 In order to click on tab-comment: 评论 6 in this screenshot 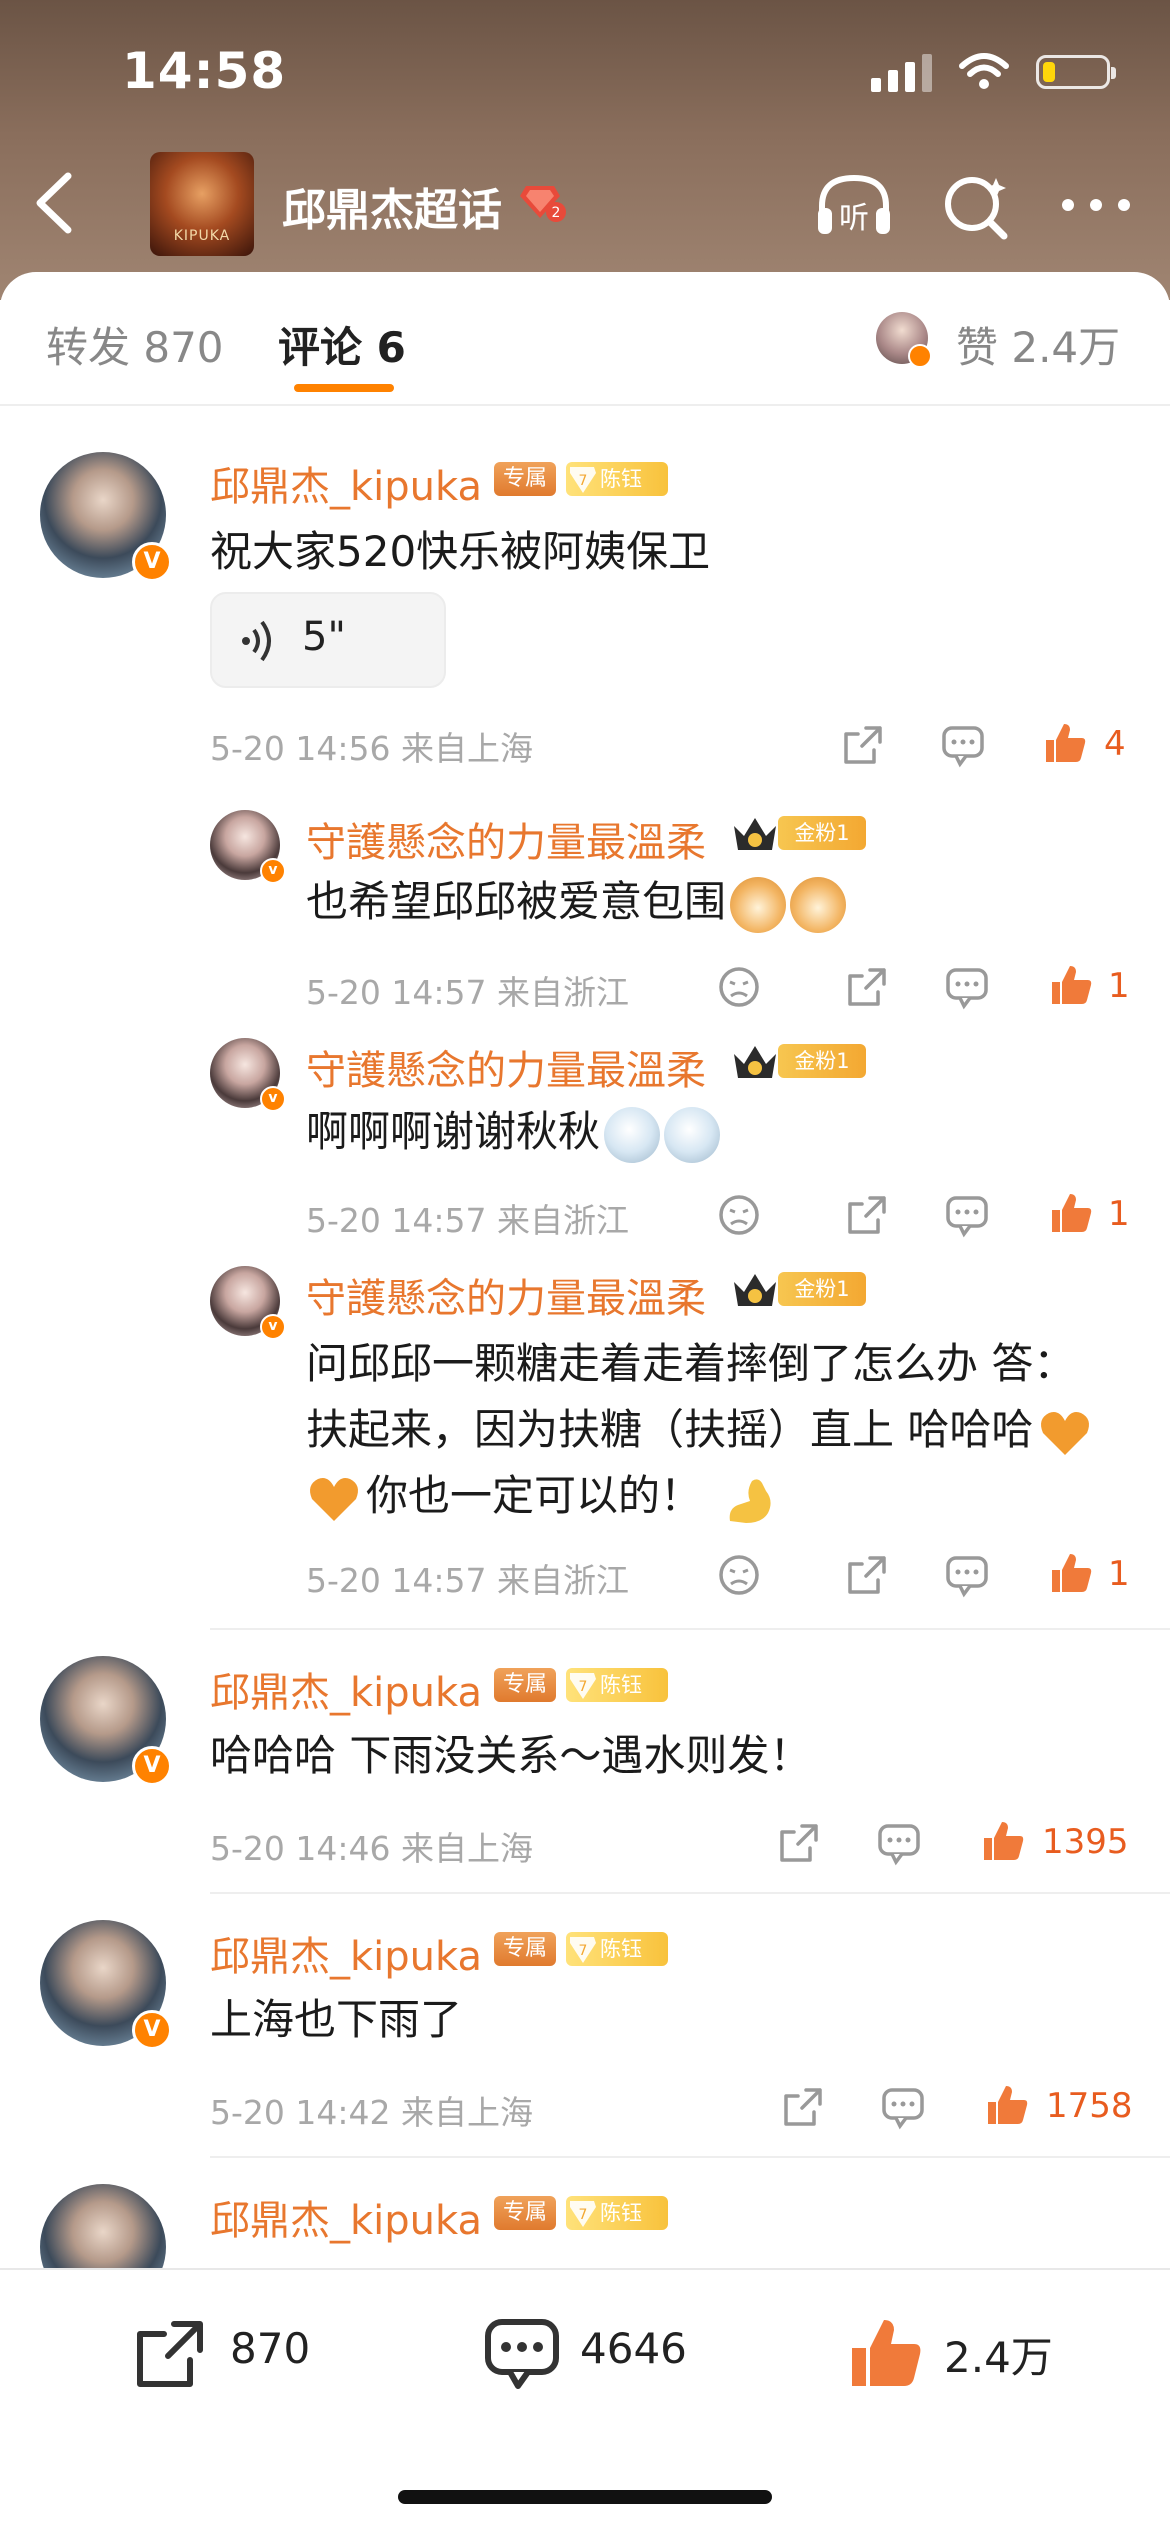, I will do `click(342, 344)`.